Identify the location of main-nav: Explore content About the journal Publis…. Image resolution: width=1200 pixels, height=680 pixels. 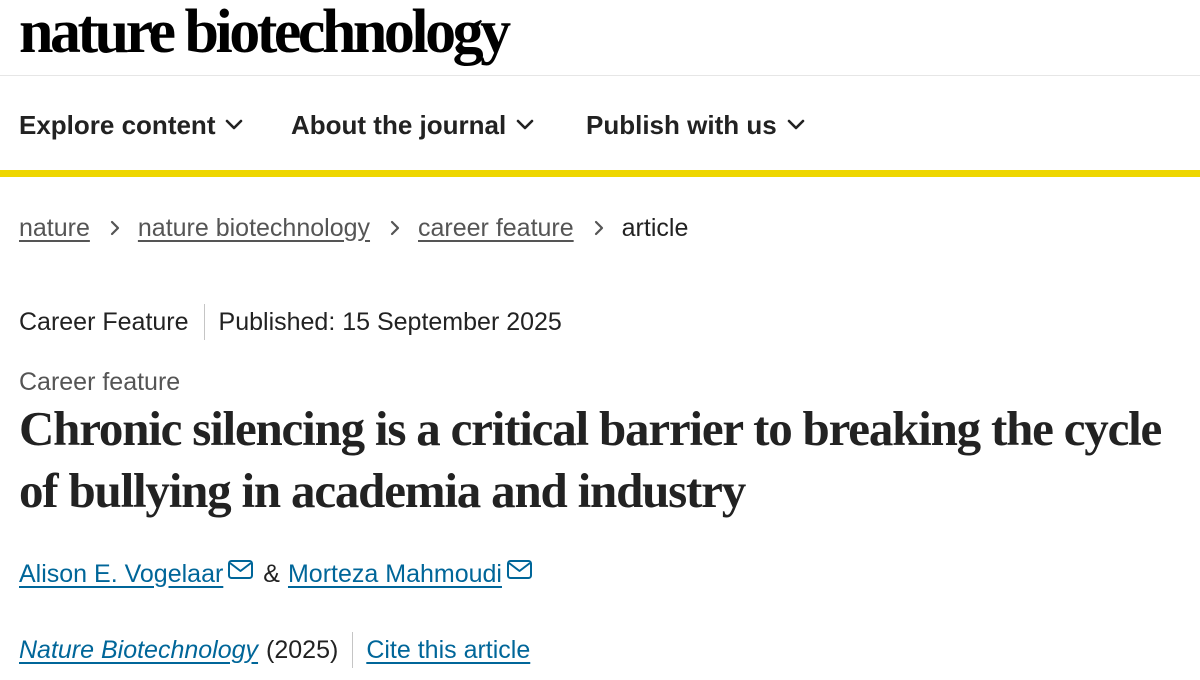
(600, 127).